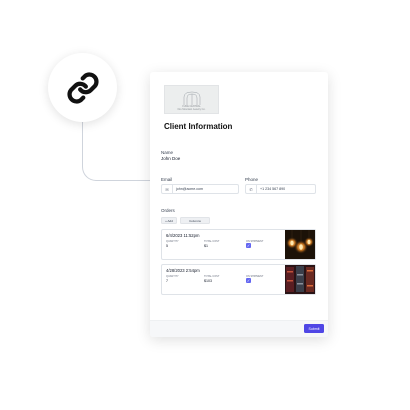  What do you see at coordinates (118, 149) in the screenshot?
I see `connector-line` at bounding box center [118, 149].